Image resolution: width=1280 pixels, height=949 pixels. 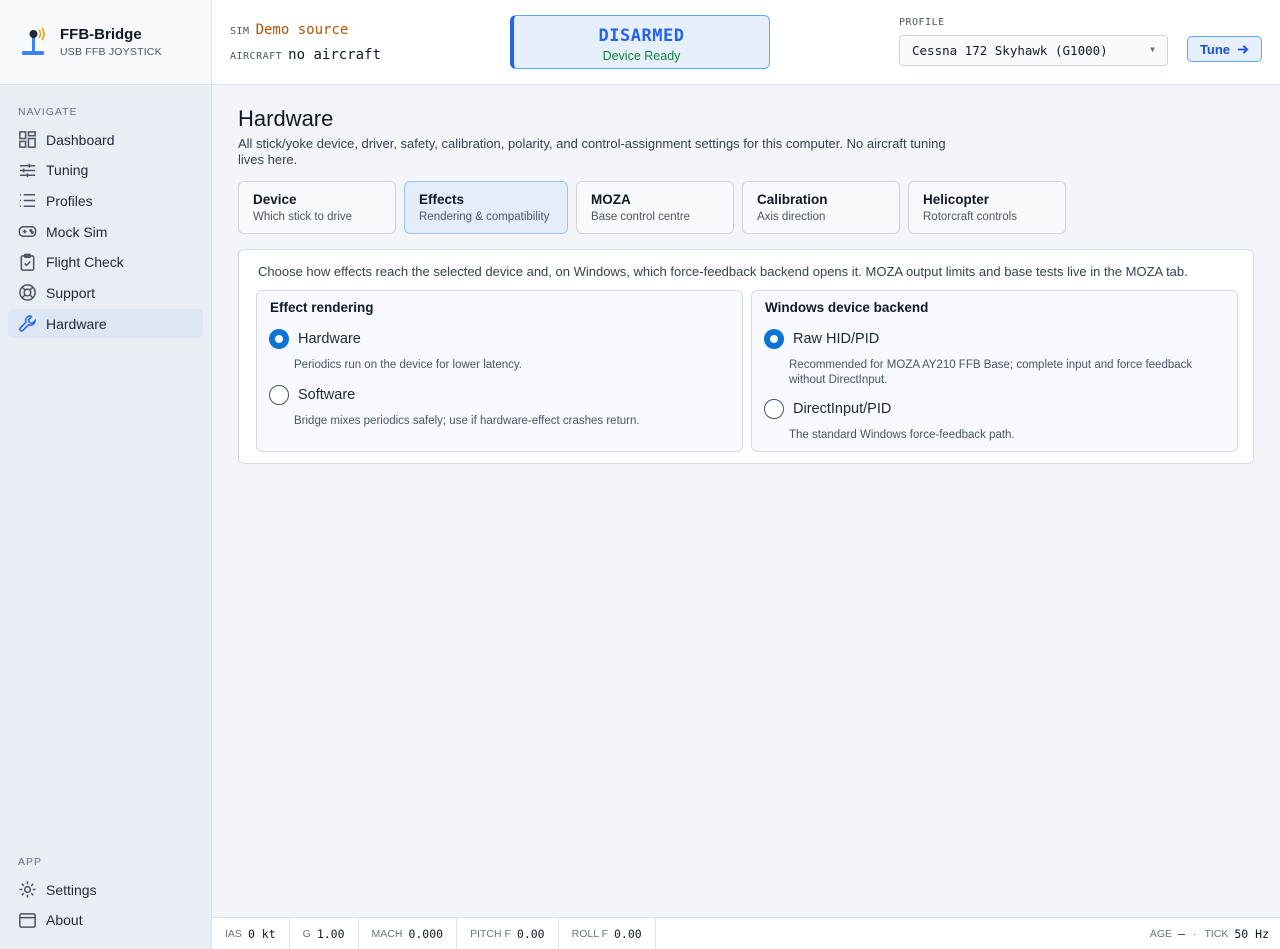 What do you see at coordinates (1010, 50) in the screenshot?
I see `profile-value: Cessna 172 Skyhawk (G1000)` at bounding box center [1010, 50].